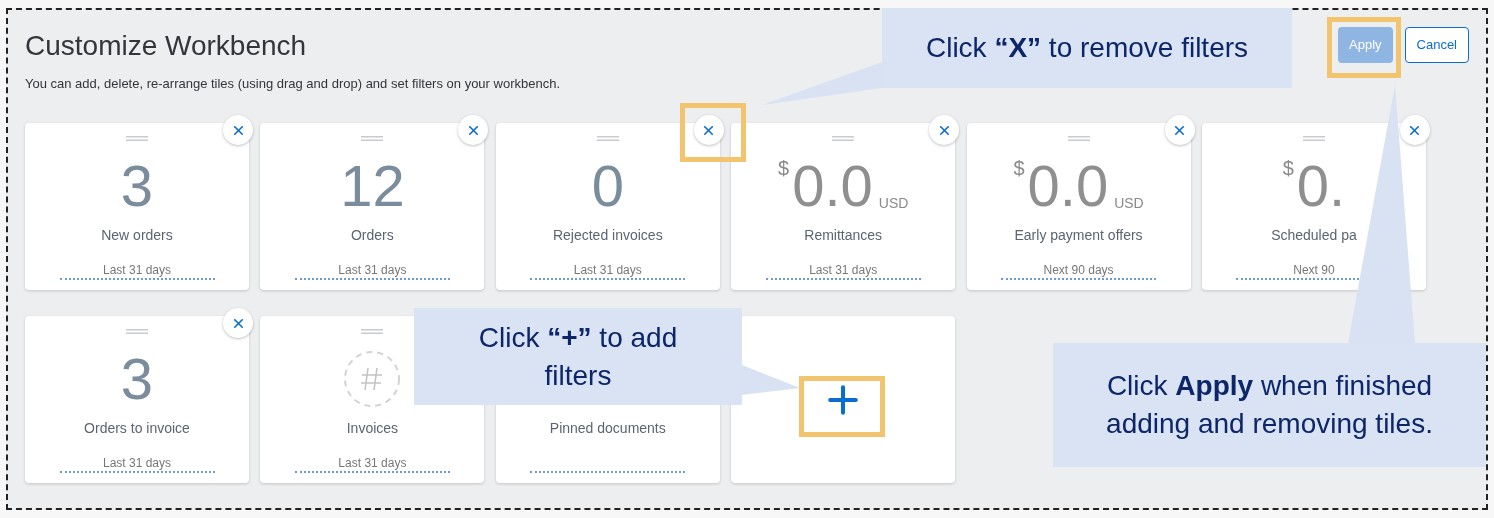 The width and height of the screenshot is (1494, 518). What do you see at coordinates (372, 235) in the screenshot?
I see `tile-label: Orders` at bounding box center [372, 235].